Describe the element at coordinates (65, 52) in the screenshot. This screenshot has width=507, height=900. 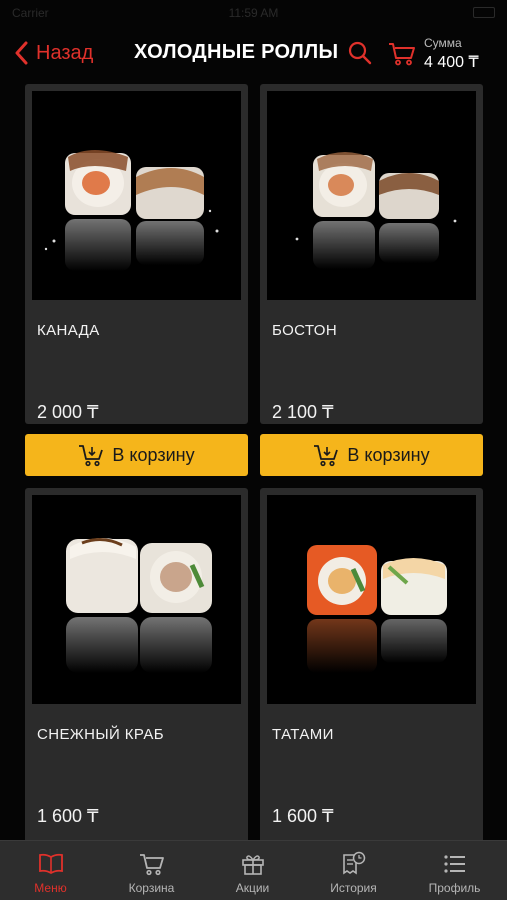
I see `back-label: Назад` at that location.